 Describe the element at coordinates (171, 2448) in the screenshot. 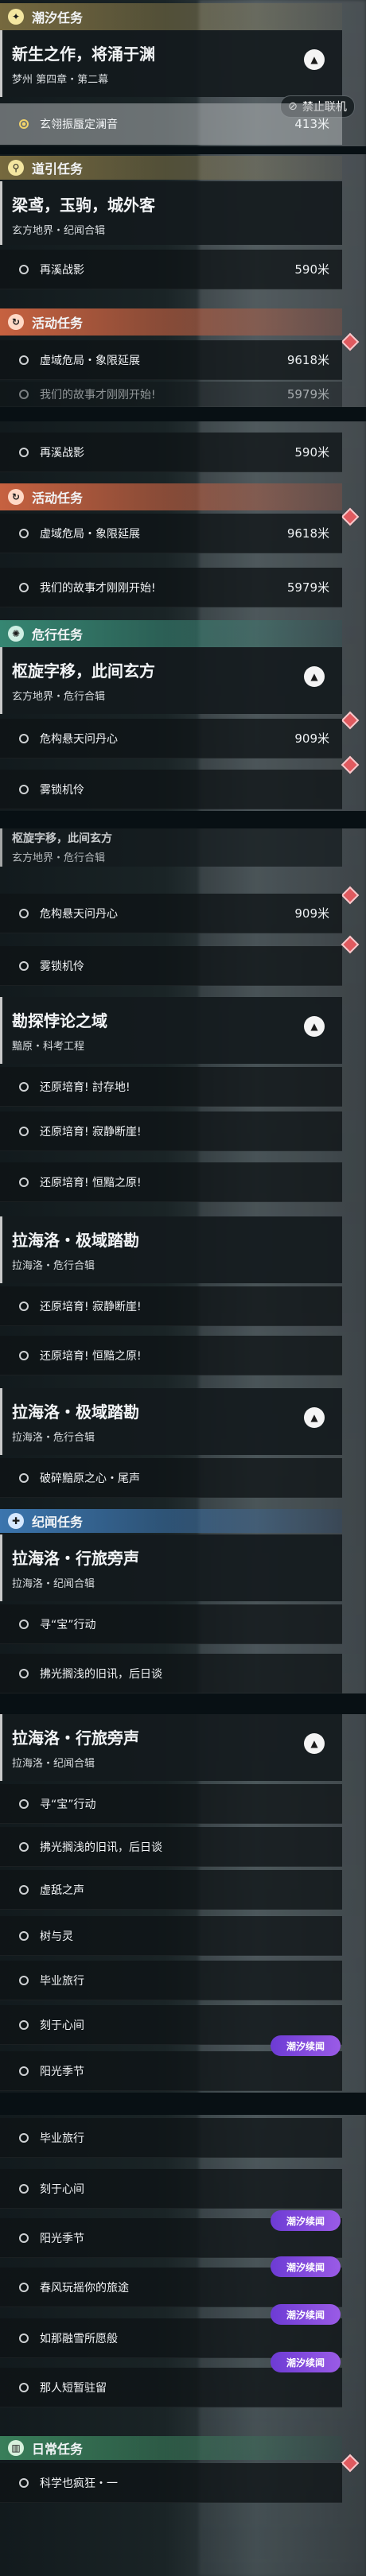

I see `category-daily: ▥ 日常任务` at that location.